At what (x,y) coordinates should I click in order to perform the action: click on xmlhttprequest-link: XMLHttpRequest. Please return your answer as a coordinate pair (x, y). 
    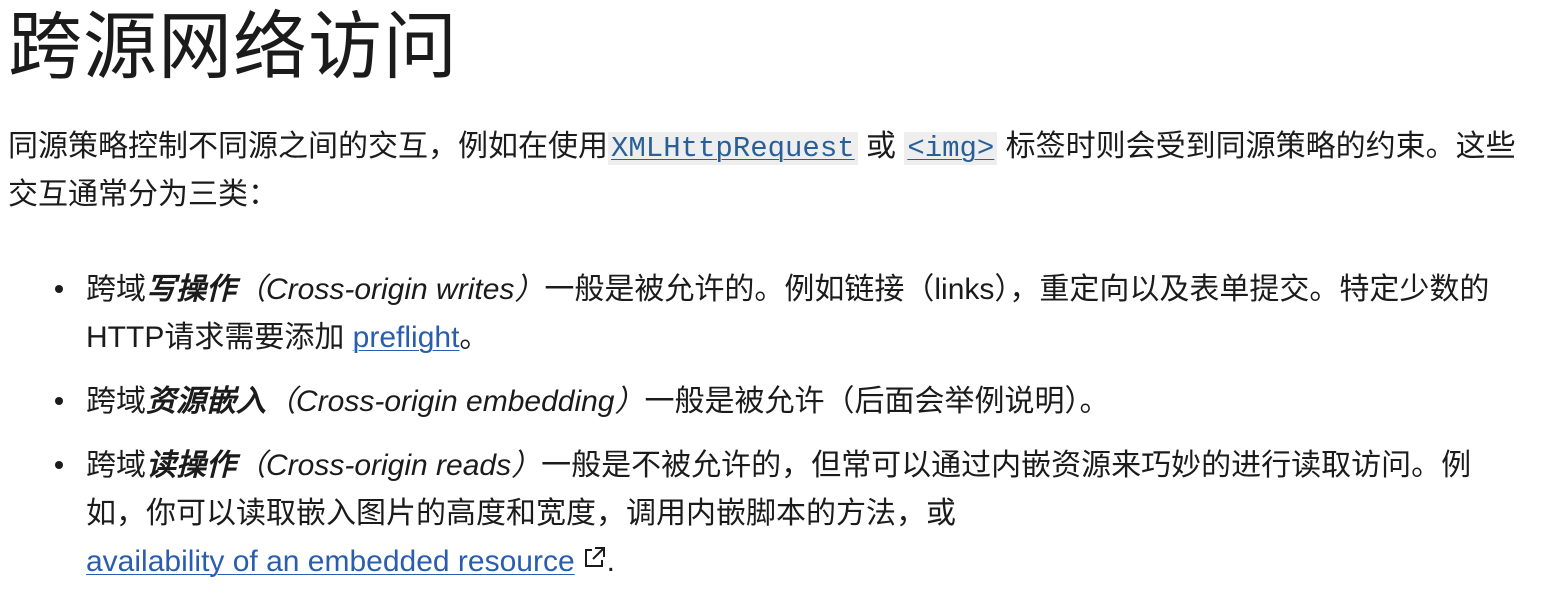
    Looking at the image, I should click on (733, 148).